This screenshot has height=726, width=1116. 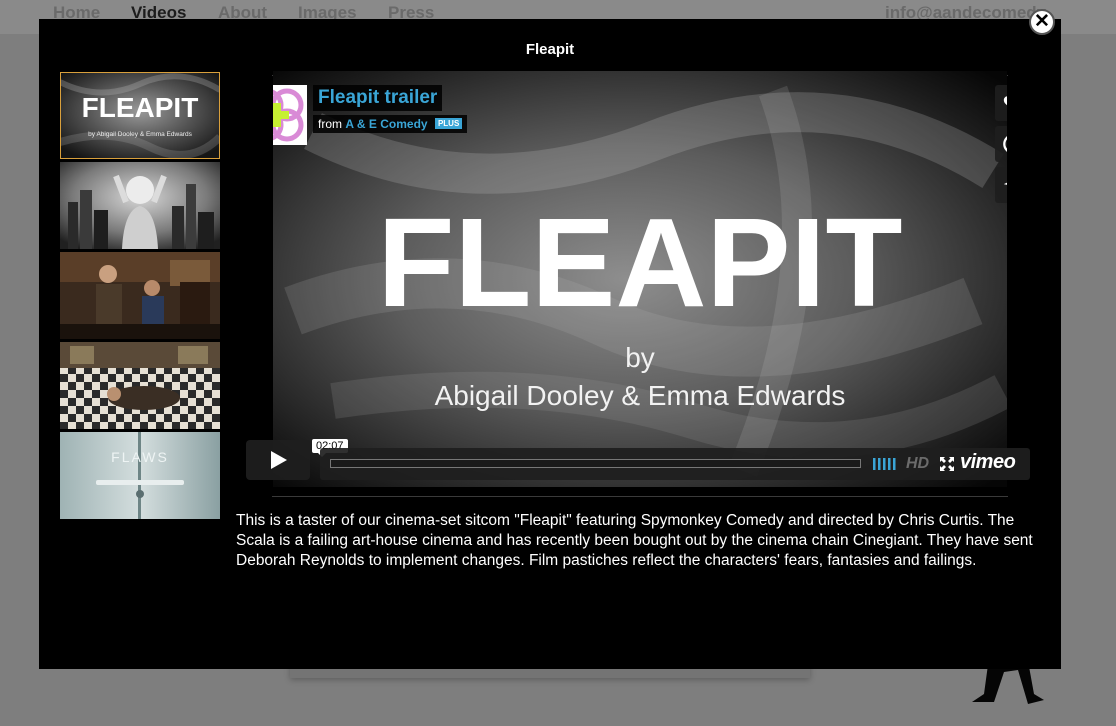 I want to click on hd-toggle: HD, so click(x=917, y=464).